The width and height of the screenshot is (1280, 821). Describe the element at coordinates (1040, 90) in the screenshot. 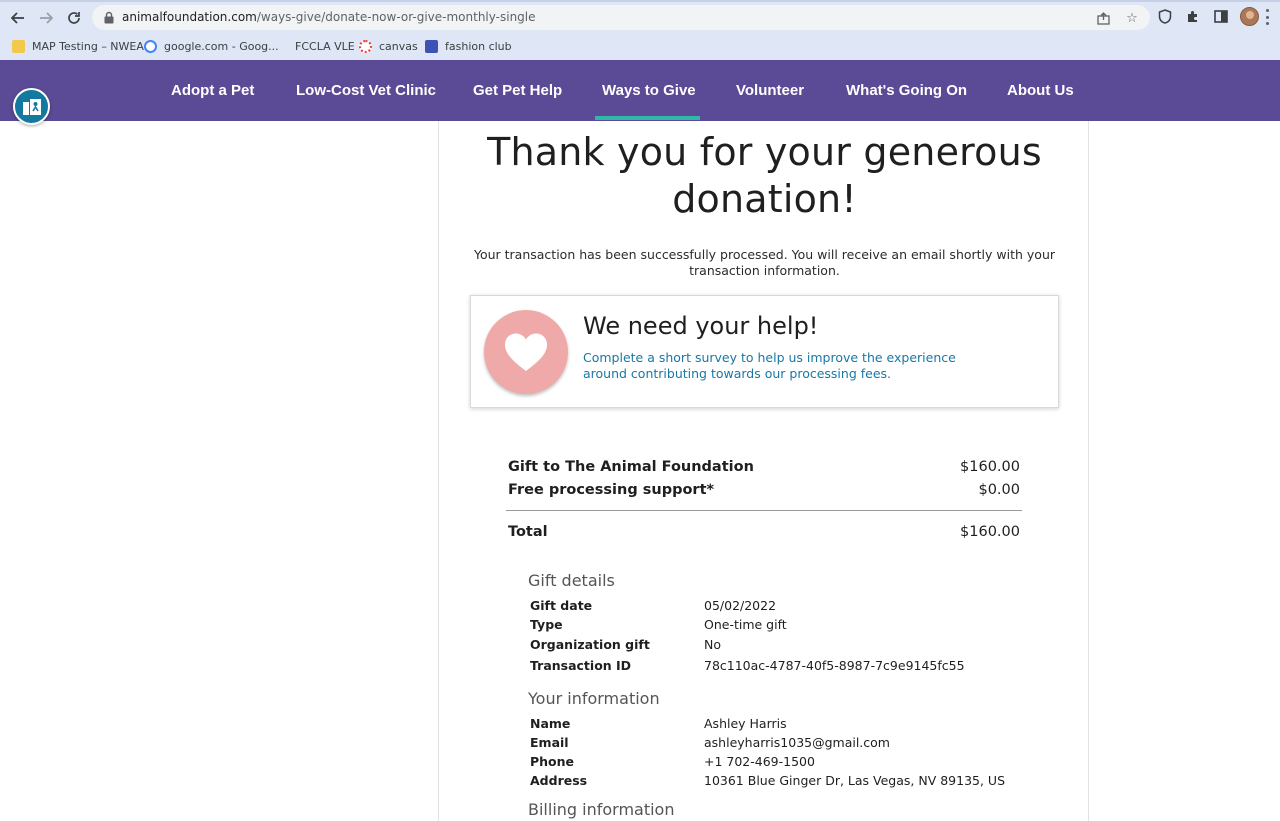

I see `nav-about-us: About Us` at that location.